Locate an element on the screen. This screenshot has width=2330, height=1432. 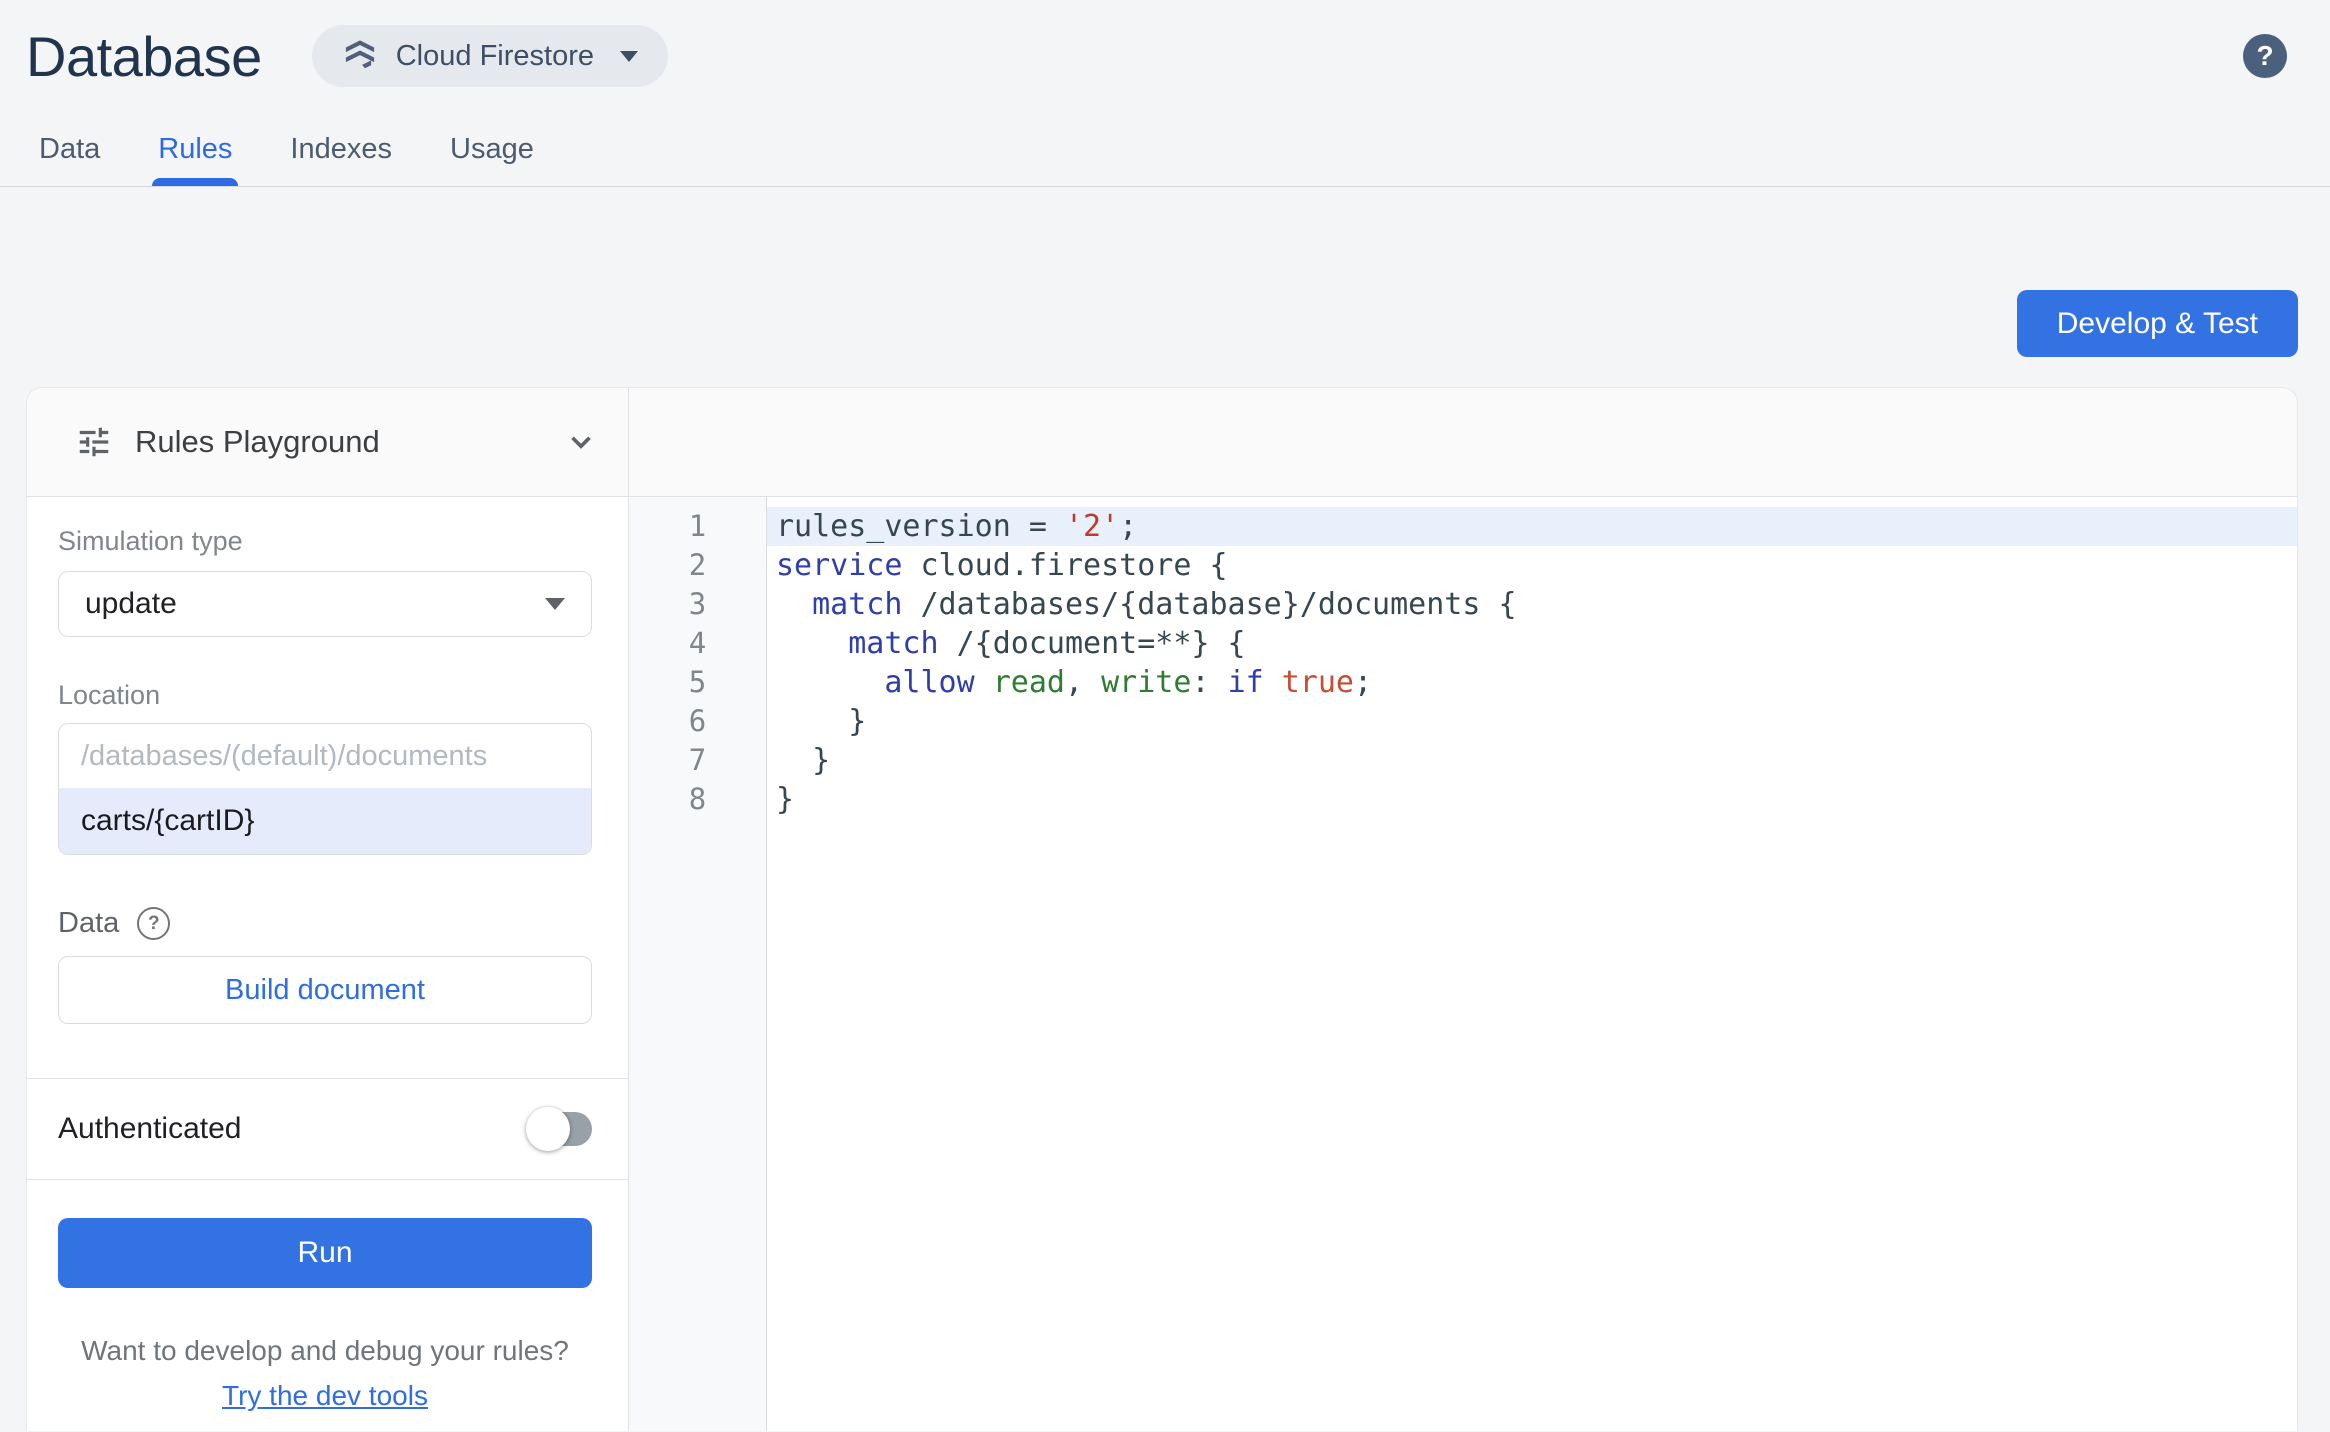
actions-row: Develop & Test is located at coordinates (1165, 287).